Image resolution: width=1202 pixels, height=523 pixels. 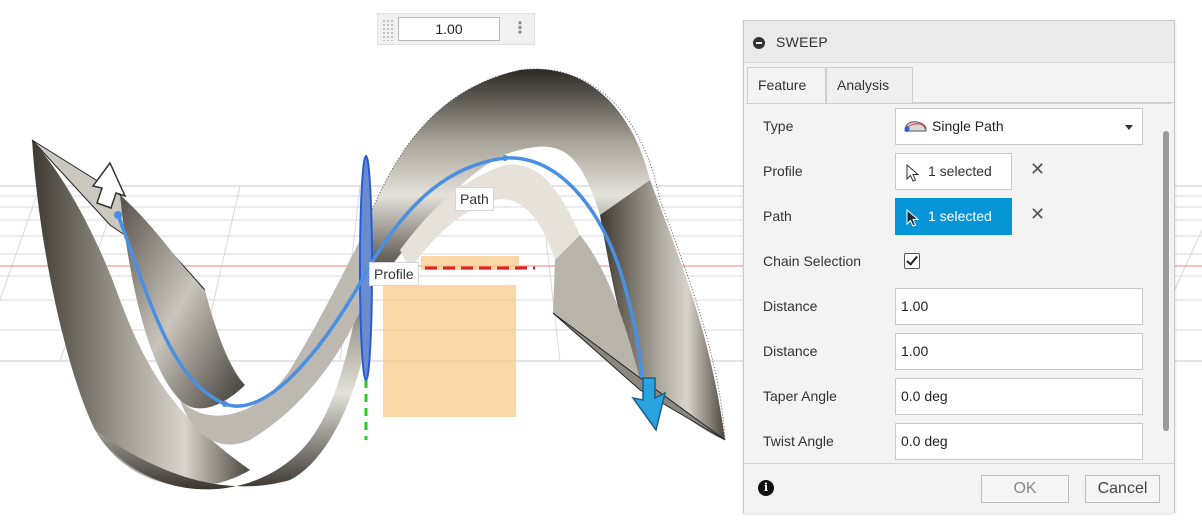 I want to click on profile-field-label: Profile, so click(x=783, y=171).